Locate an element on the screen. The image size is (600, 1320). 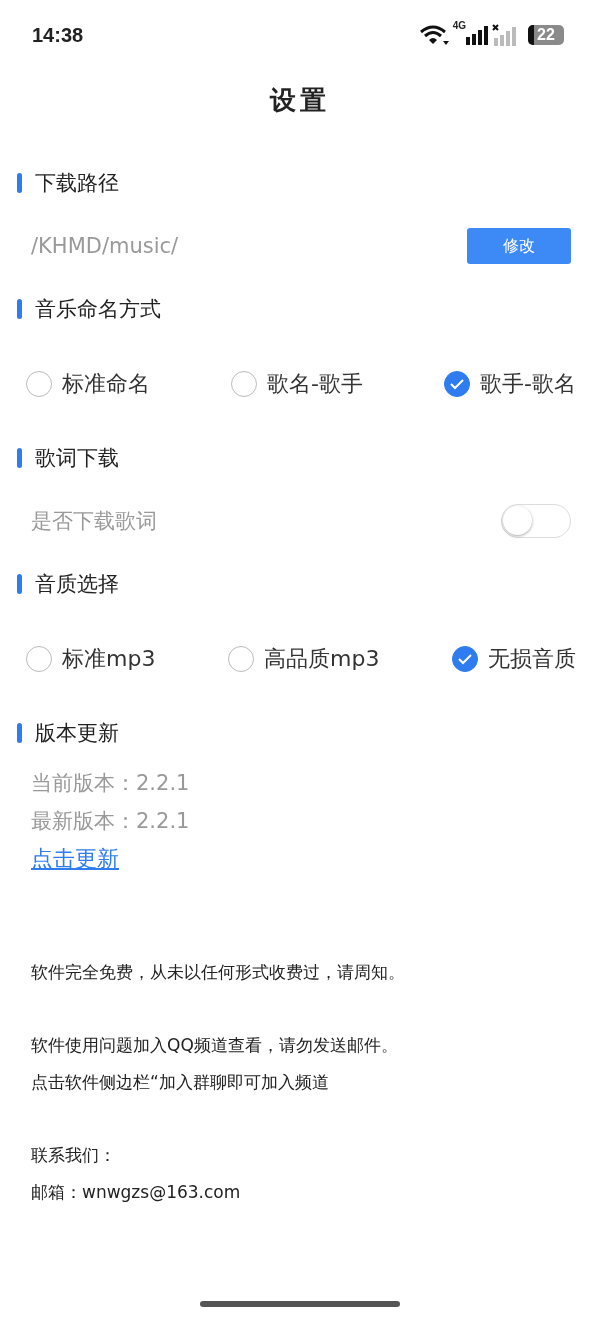
download-path: /KHMD/music/ is located at coordinates (105, 246).